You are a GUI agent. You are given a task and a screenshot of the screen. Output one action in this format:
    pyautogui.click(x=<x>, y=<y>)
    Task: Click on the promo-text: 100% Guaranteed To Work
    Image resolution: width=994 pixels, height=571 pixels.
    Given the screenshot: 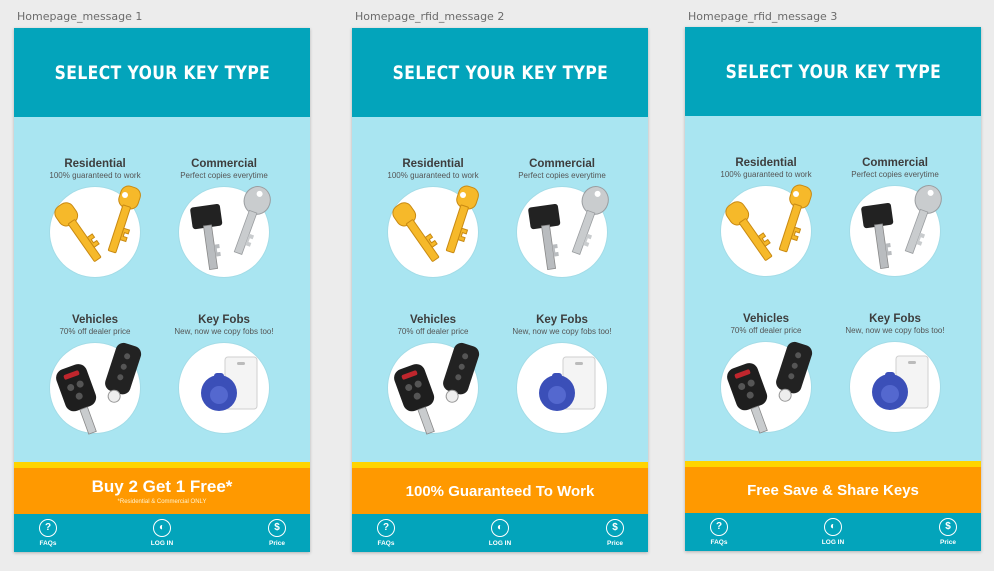 What is the action you would take?
    pyautogui.click(x=500, y=491)
    